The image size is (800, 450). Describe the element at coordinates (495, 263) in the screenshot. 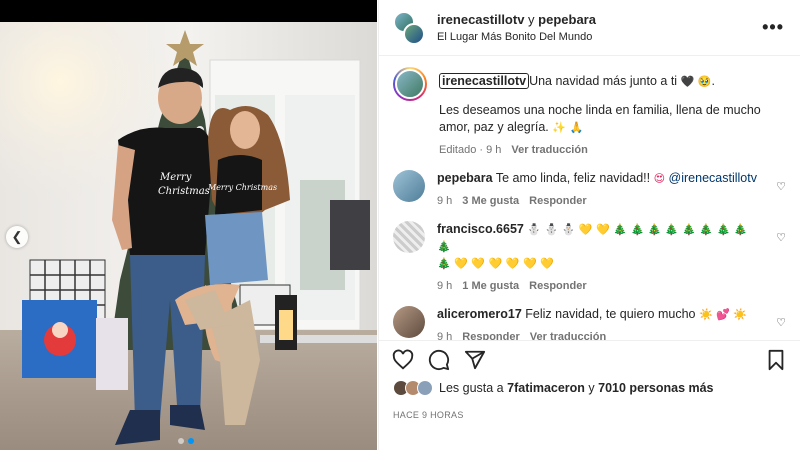

I see `comment-emojis: 🎄 💛 💛 💛 💛 💛 💛` at that location.